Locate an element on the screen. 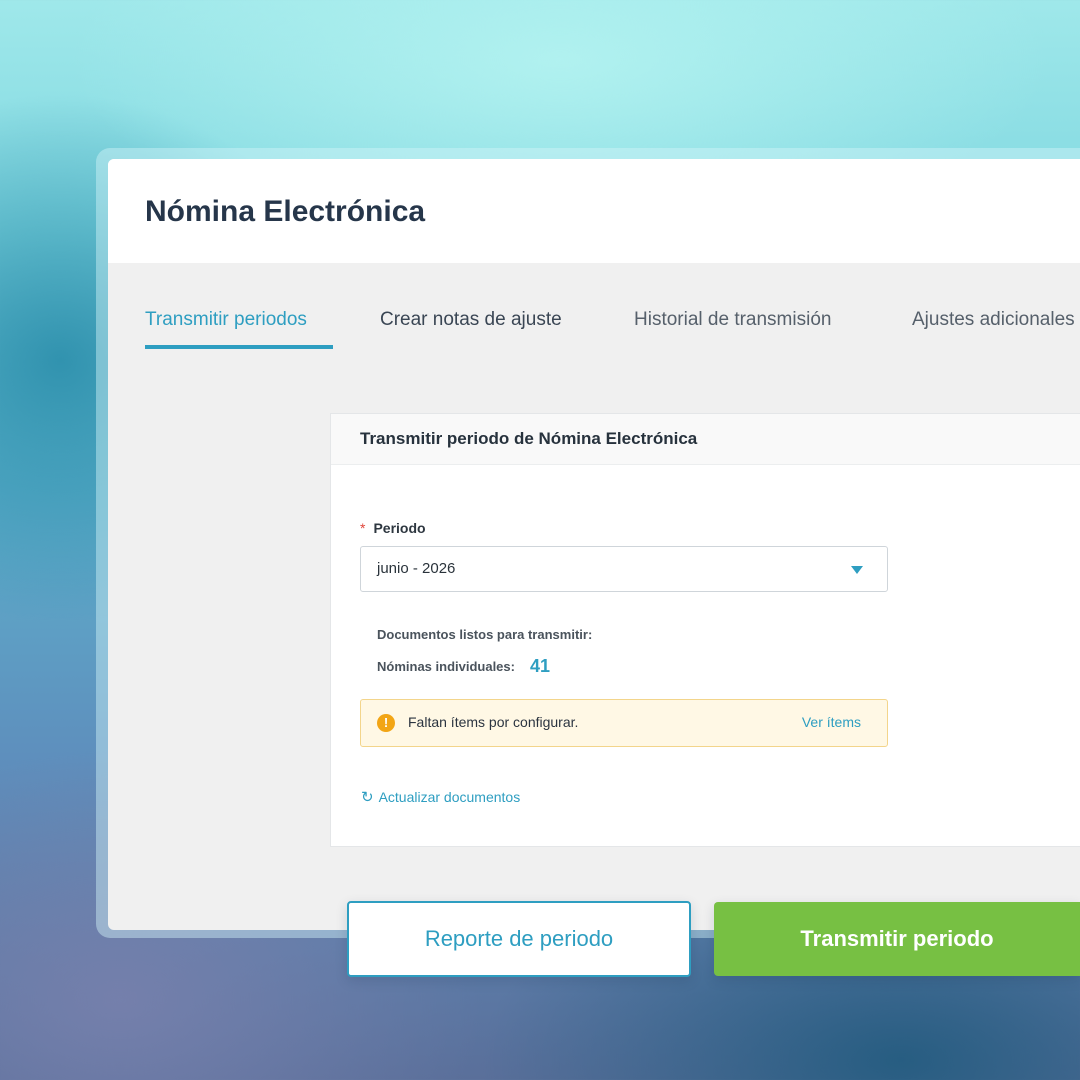  documents-ready-label: Documentos listos para transmitir: is located at coordinates (485, 634).